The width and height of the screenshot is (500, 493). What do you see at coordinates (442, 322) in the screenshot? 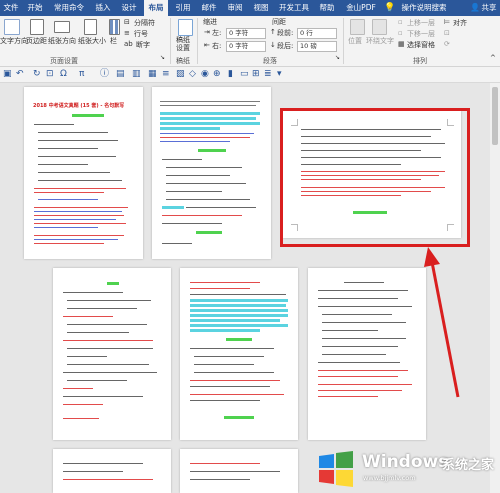
I see `callout-arrow` at bounding box center [442, 322].